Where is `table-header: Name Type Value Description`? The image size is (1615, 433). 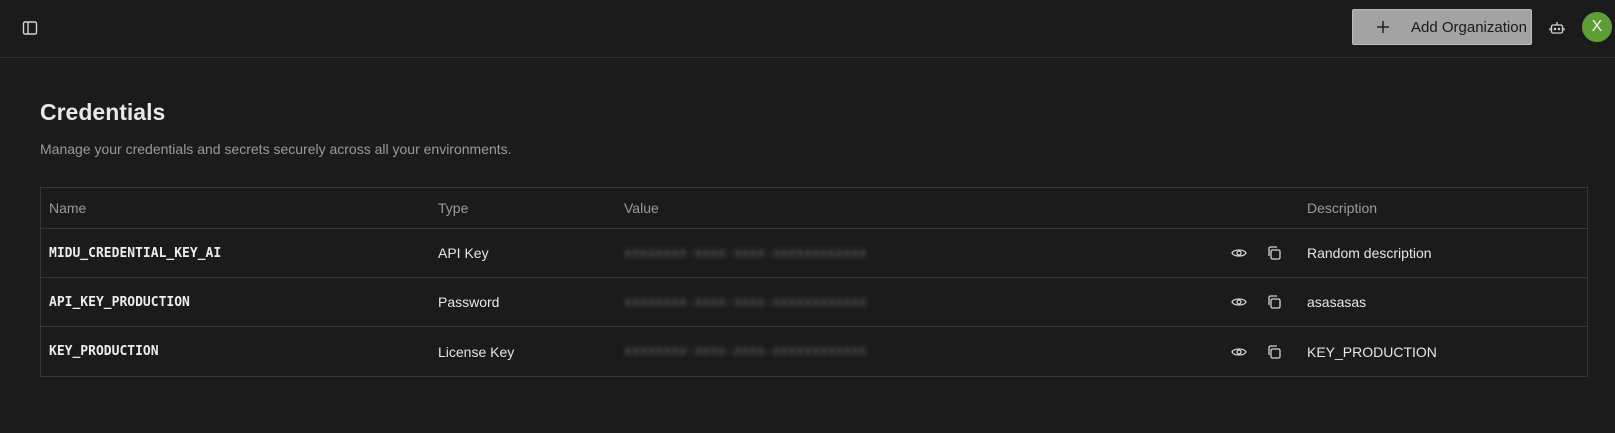
table-header: Name Type Value Description is located at coordinates (814, 208).